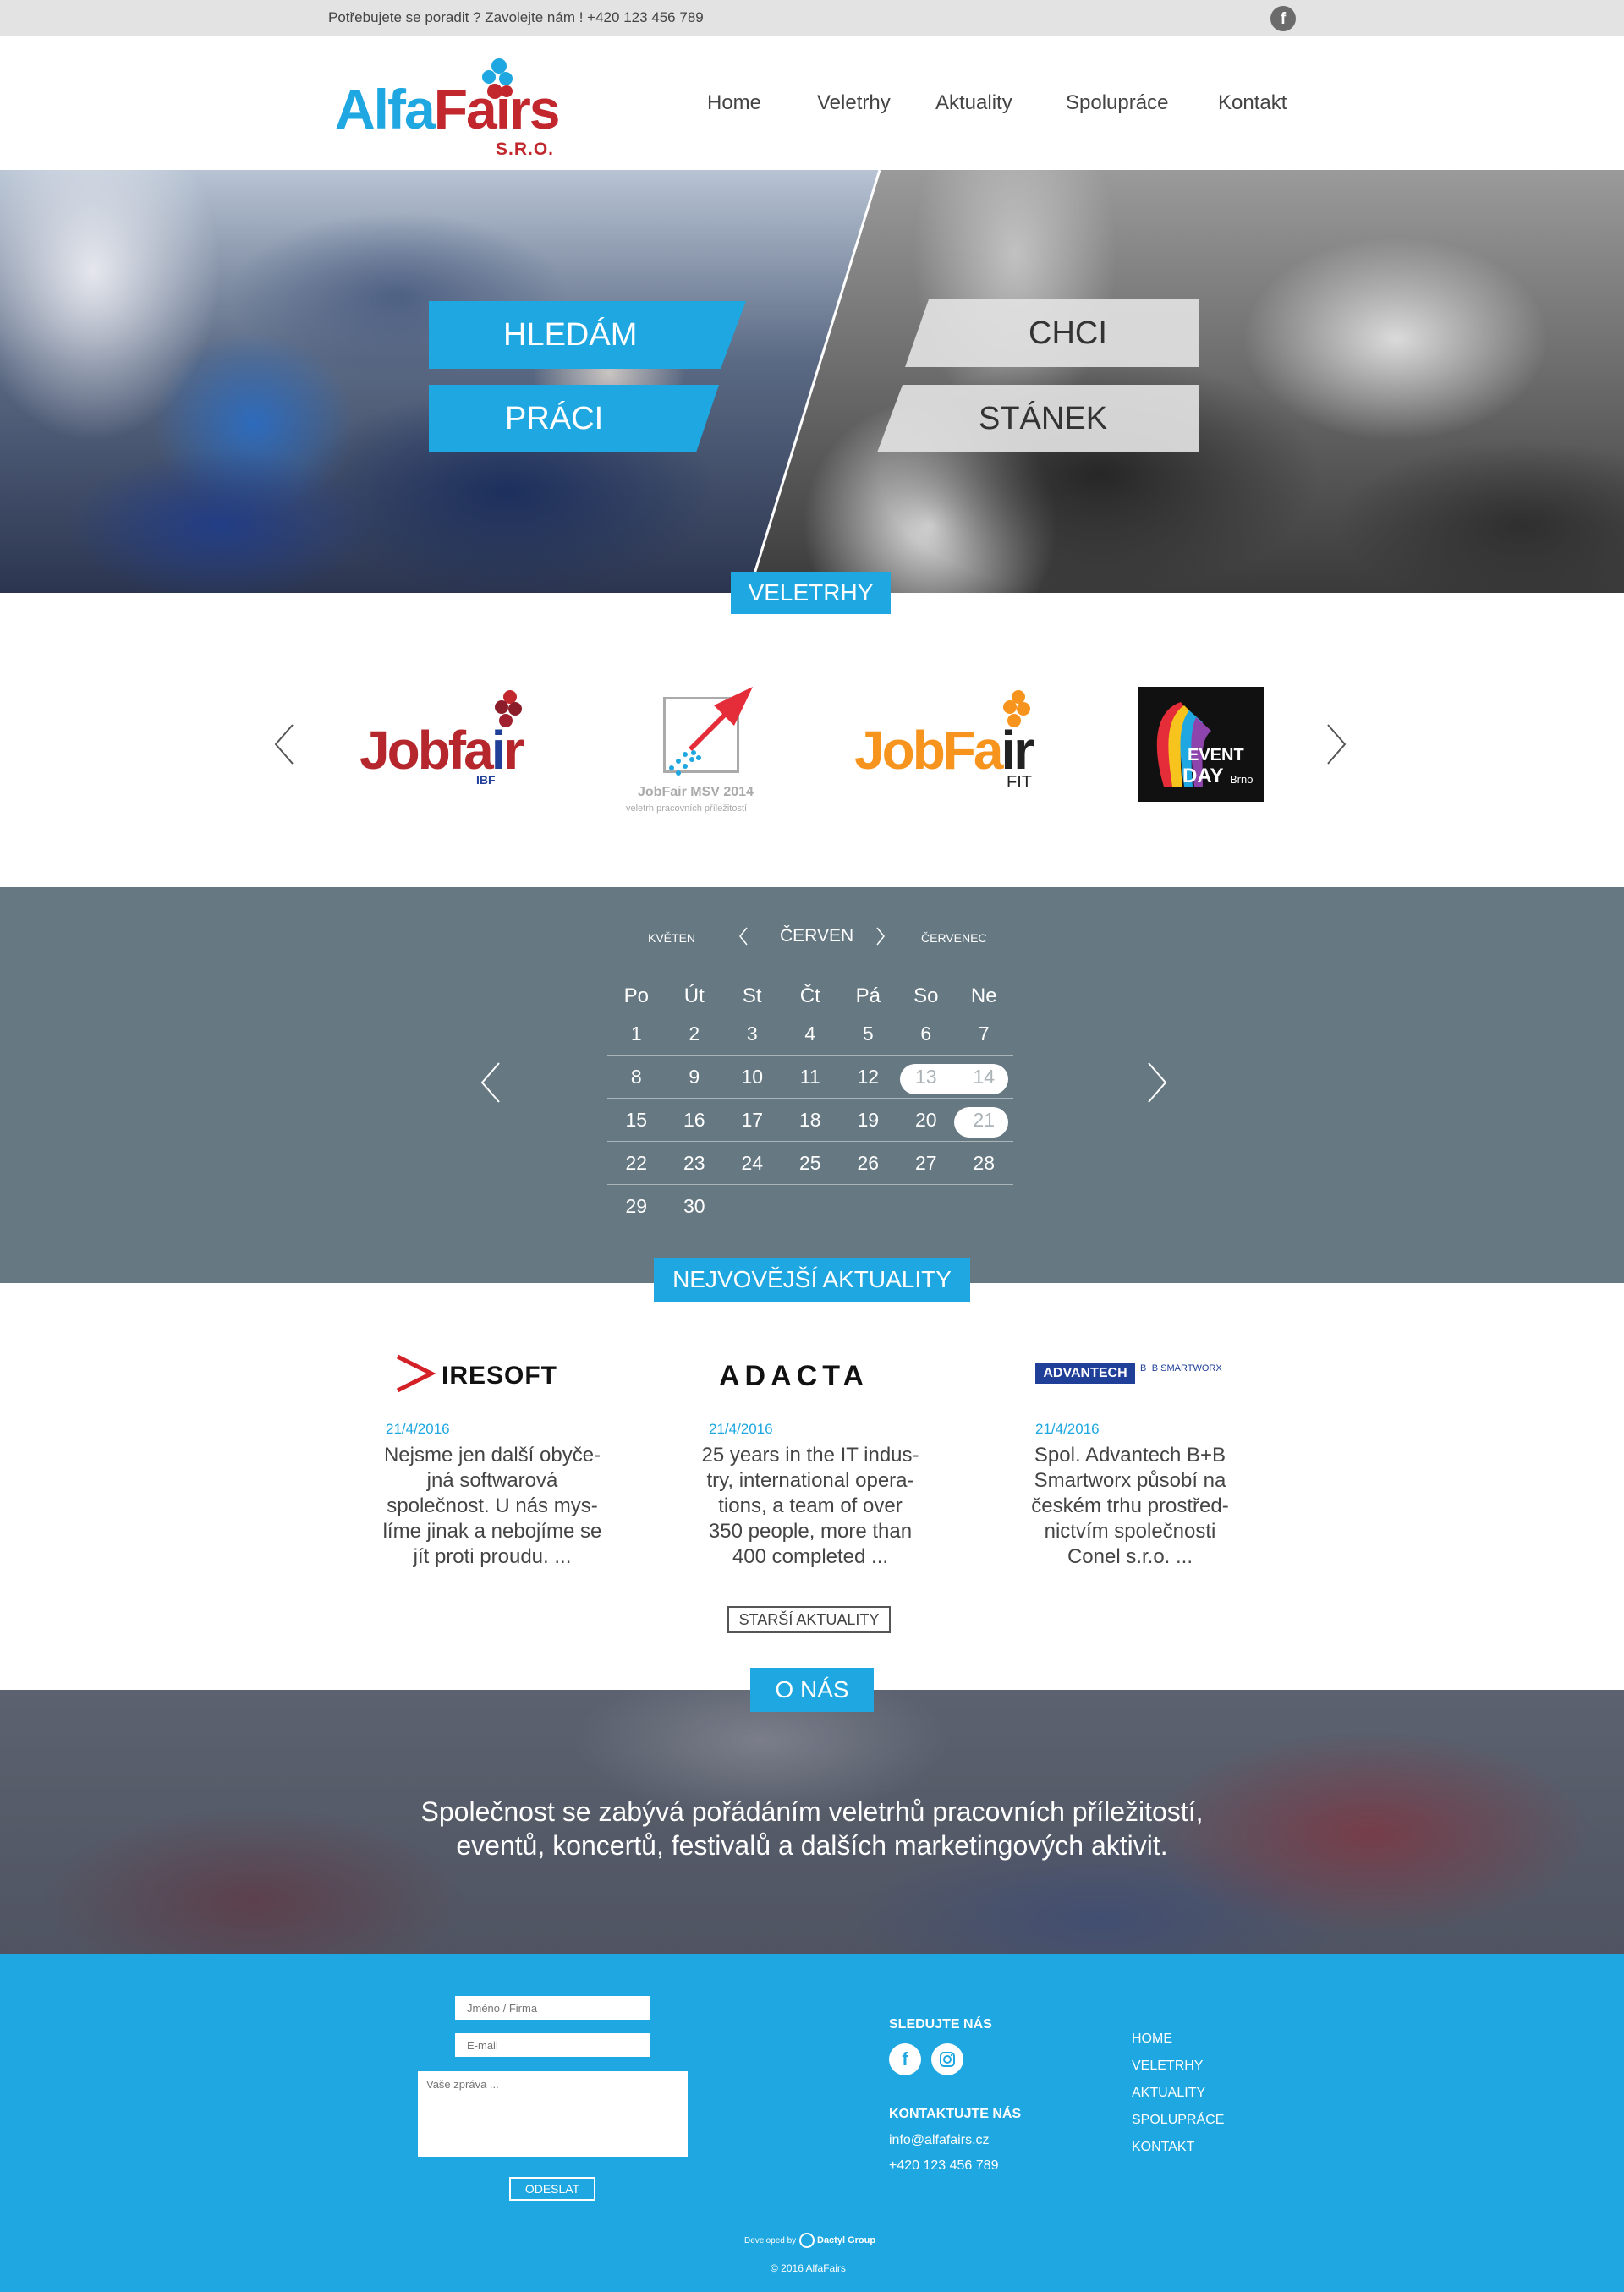  What do you see at coordinates (812, 1280) in the screenshot?
I see `news-section-tab: NEJVOVĚJŠÍ AKTUALITY` at bounding box center [812, 1280].